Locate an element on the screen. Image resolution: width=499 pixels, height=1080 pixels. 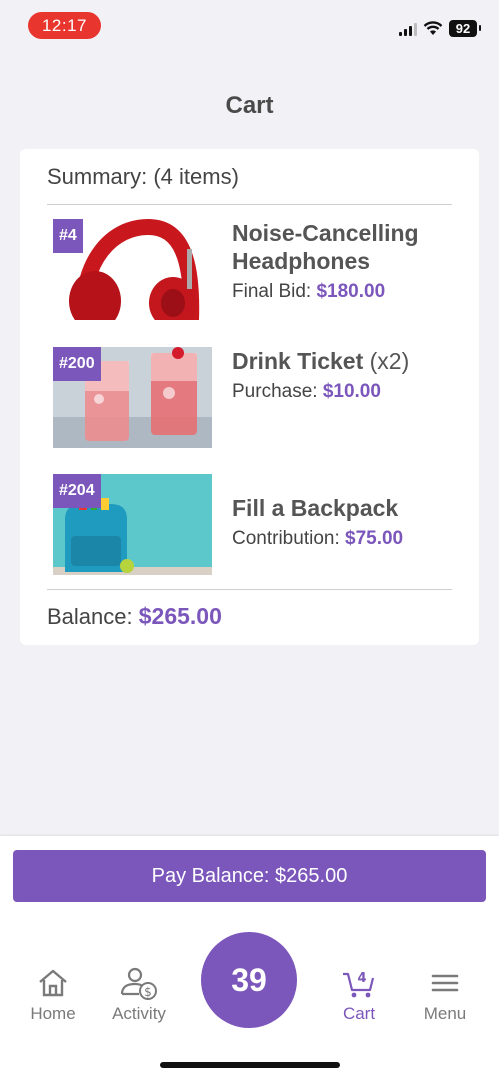
cart-summary-heading: Summary: (4 items) is located at coordinates (143, 176).